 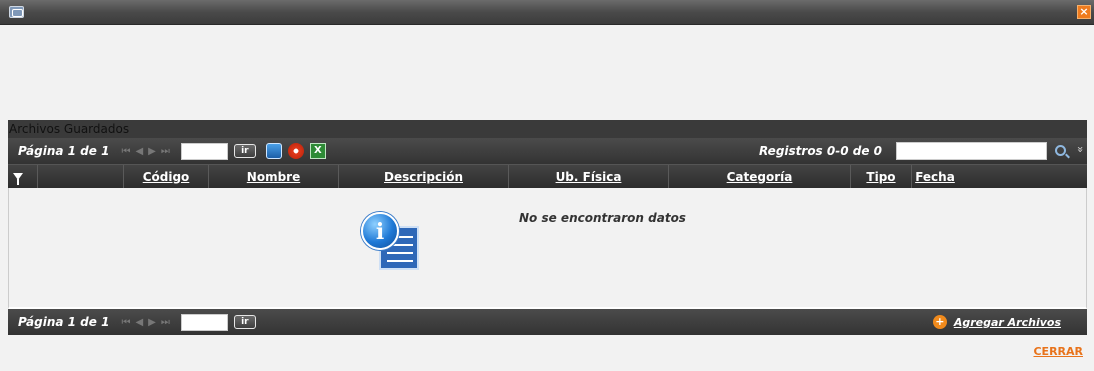 What do you see at coordinates (939, 322) in the screenshot?
I see `add-icon: +` at bounding box center [939, 322].